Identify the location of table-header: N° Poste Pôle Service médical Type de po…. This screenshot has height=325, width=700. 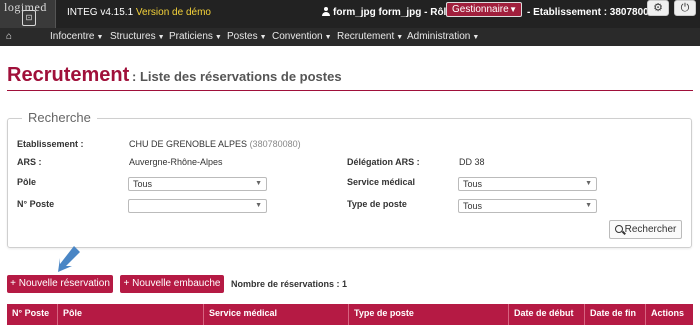
(350, 314).